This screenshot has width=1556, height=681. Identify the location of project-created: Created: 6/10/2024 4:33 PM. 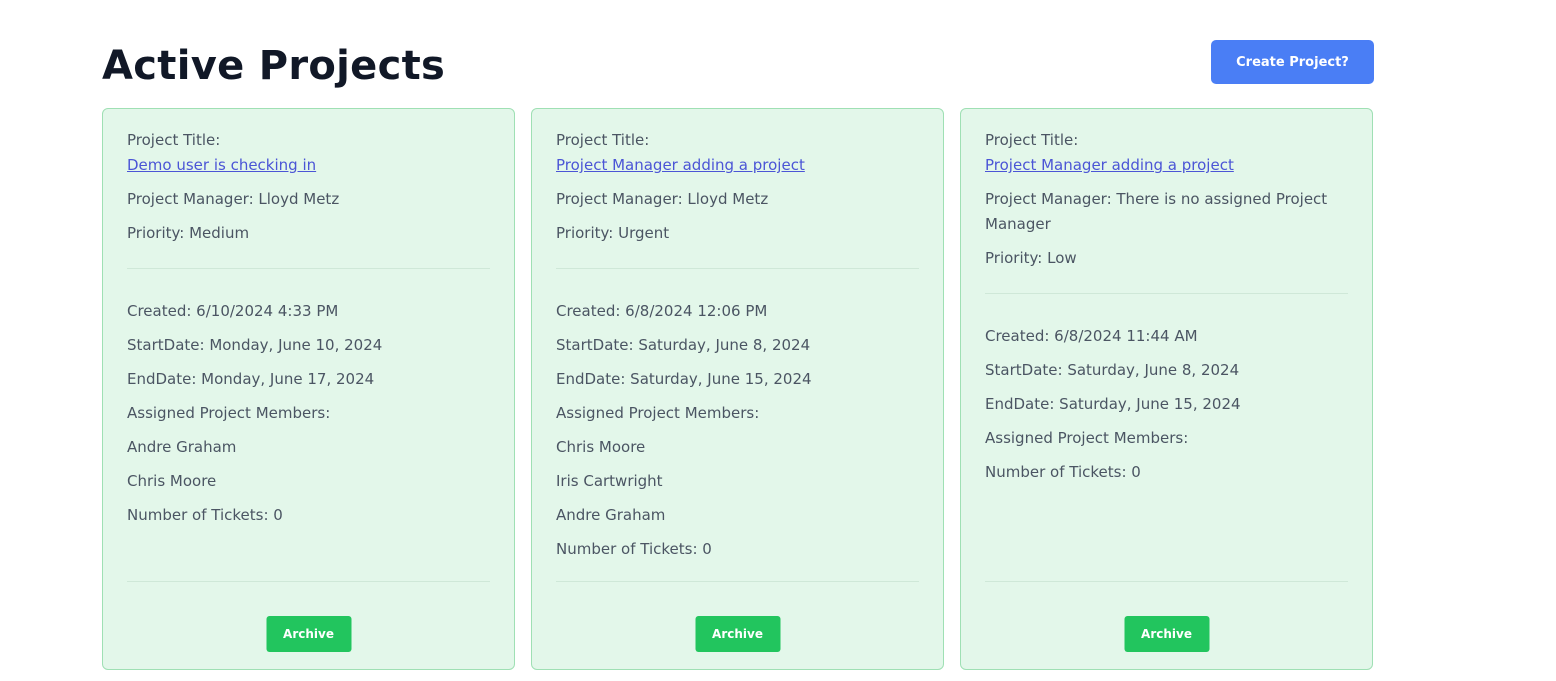
(233, 311).